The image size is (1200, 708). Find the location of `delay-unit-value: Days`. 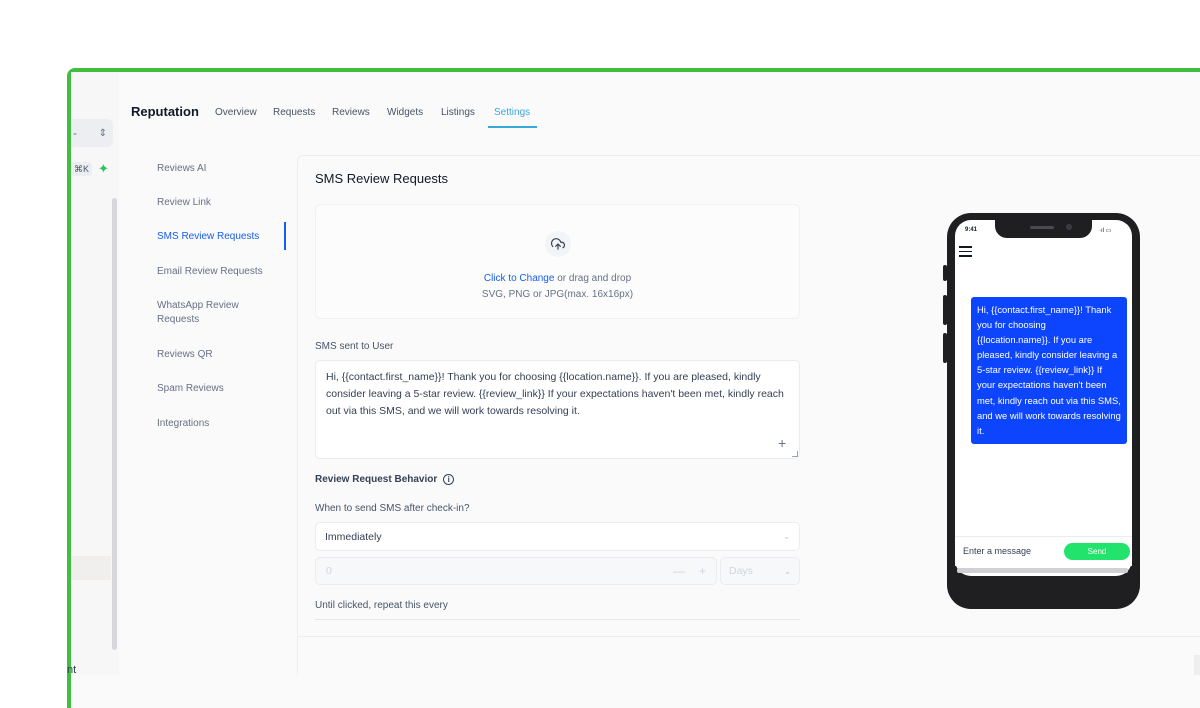

delay-unit-value: Days is located at coordinates (741, 571).